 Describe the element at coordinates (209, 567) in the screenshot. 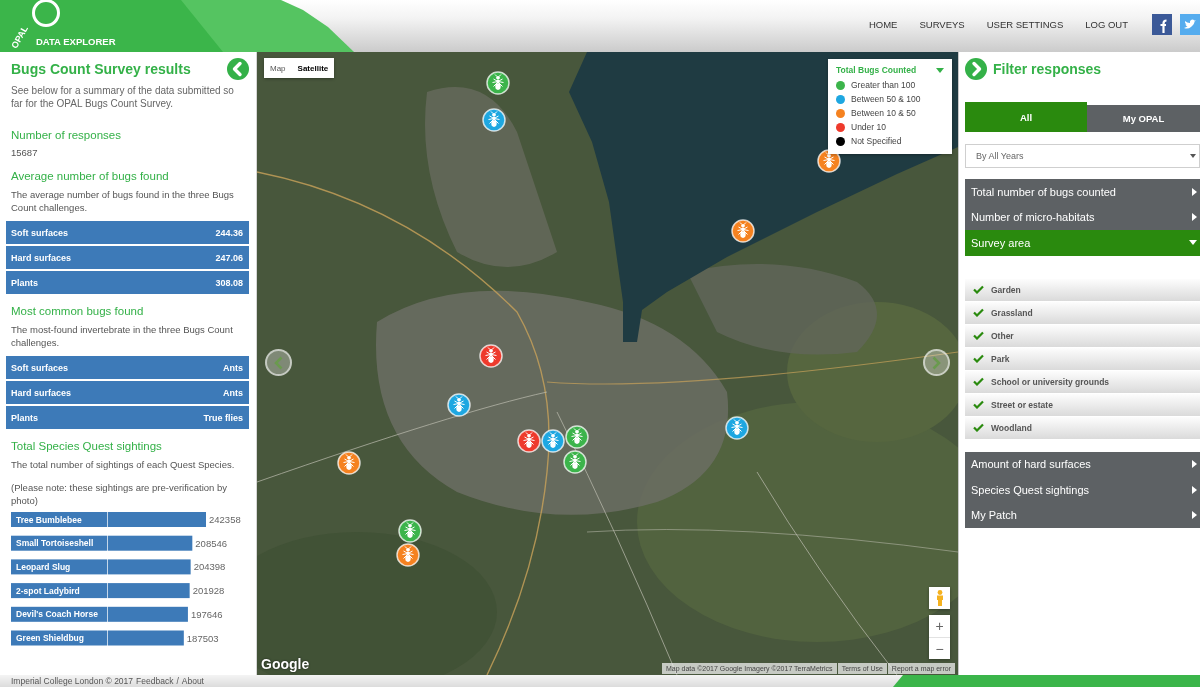

I see `value-label: 204398` at that location.